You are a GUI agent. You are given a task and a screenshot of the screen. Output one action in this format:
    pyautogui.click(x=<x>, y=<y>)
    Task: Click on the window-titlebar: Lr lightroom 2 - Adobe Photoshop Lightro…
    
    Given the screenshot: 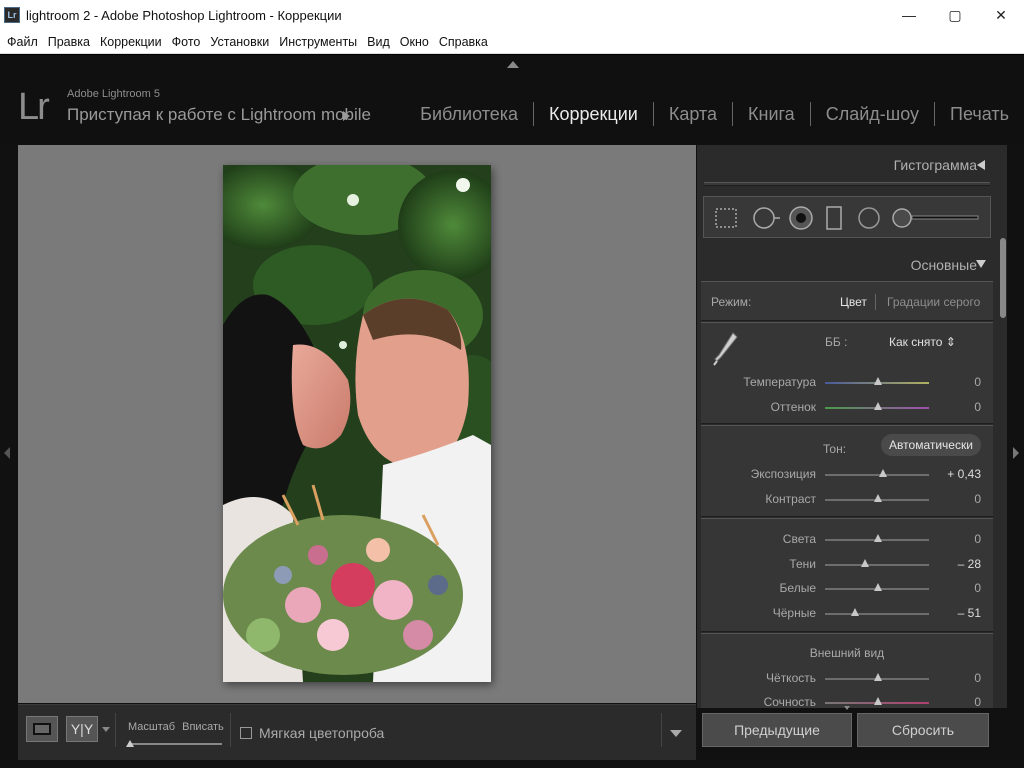 What is the action you would take?
    pyautogui.click(x=512, y=15)
    